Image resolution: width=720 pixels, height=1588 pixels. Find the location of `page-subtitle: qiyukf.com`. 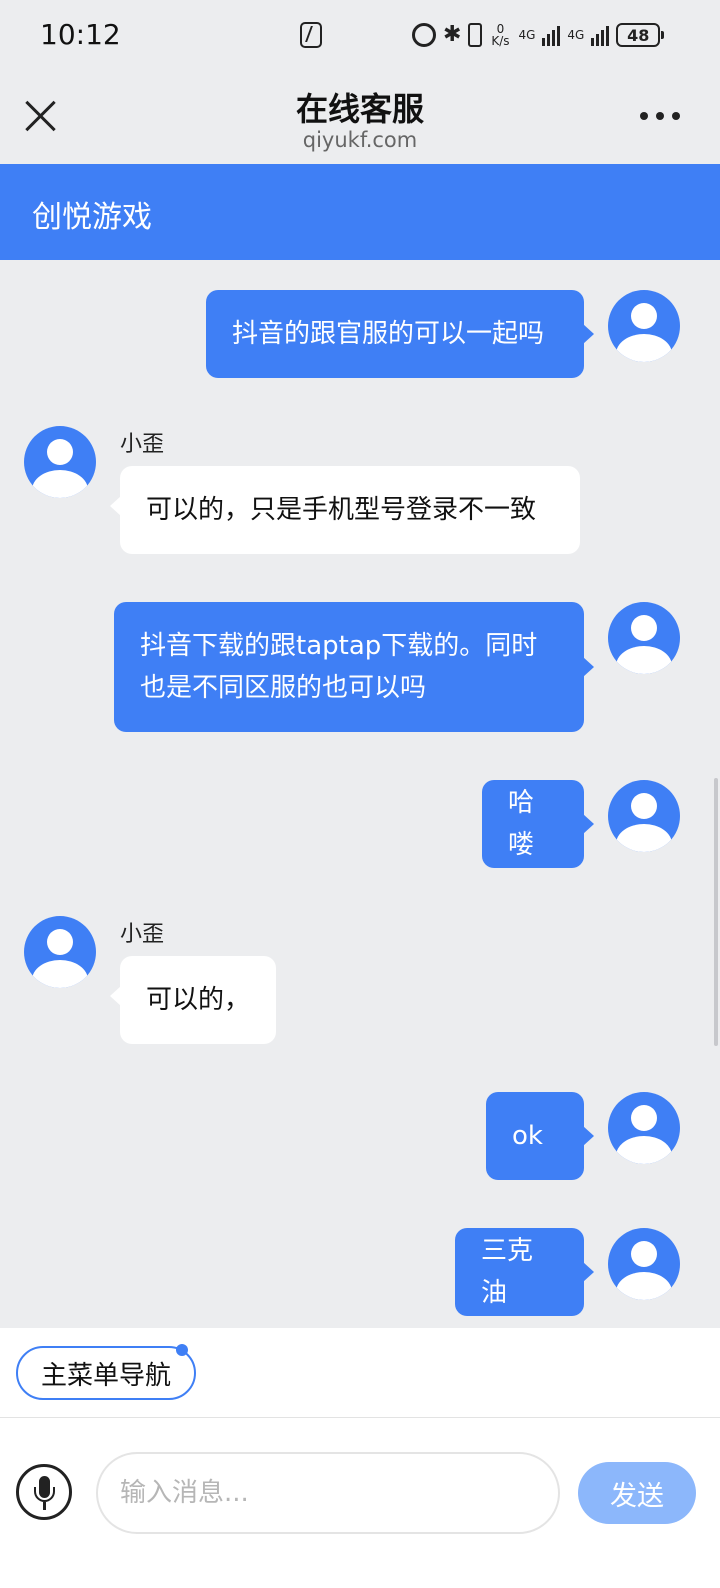

page-subtitle: qiyukf.com is located at coordinates (360, 140).